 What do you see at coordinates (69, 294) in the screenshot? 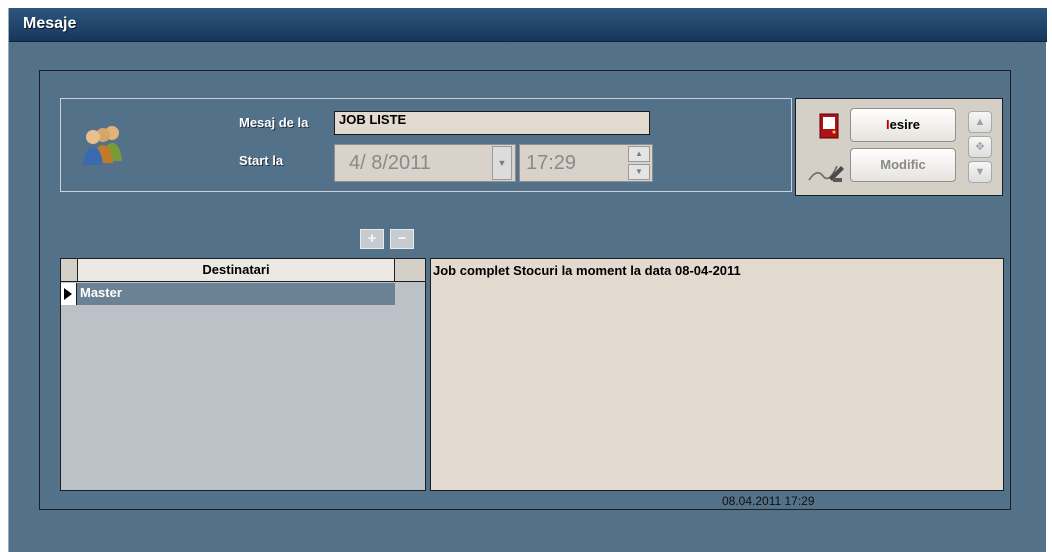
I see `row-indicator-icon` at bounding box center [69, 294].